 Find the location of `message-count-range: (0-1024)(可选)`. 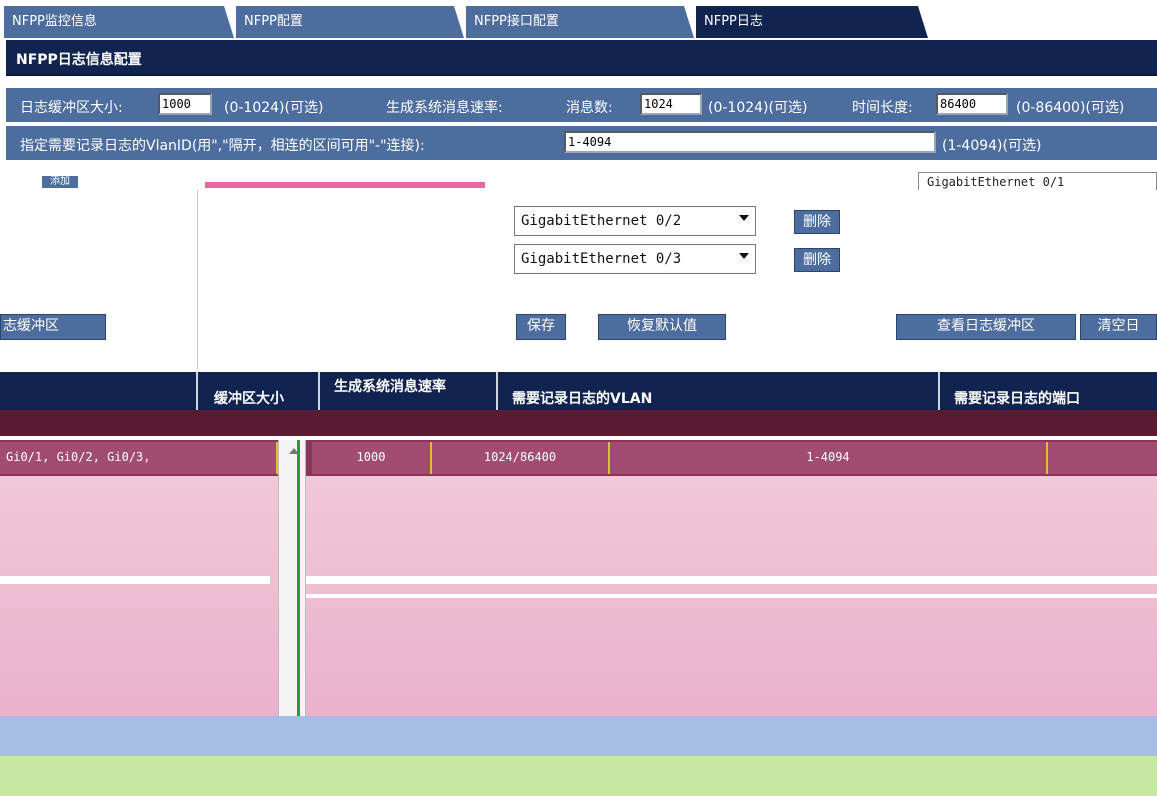

message-count-range: (0-1024)(可选) is located at coordinates (758, 108).